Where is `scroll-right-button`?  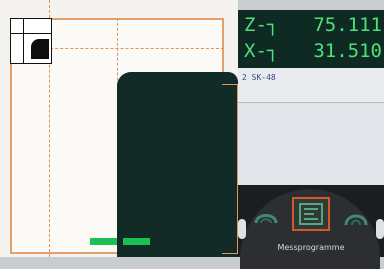
scroll-right-button is located at coordinates (380, 229).